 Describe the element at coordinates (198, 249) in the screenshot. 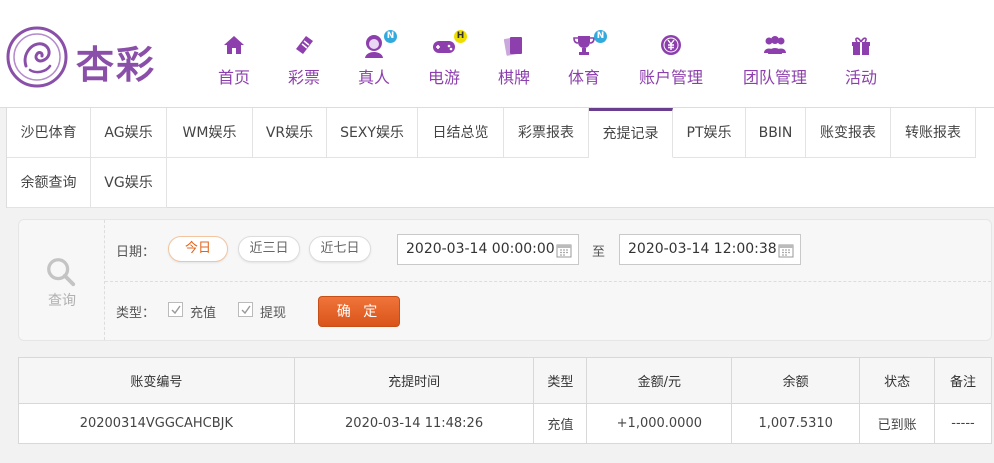

I see `range-today-button: 今日` at that location.